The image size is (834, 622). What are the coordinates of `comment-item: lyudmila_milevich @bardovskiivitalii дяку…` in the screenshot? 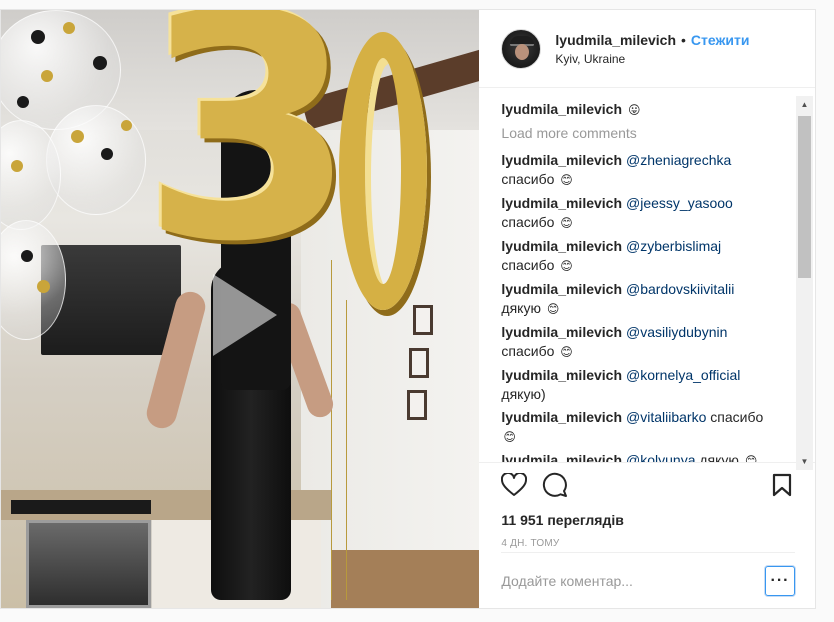 It's located at (646, 299).